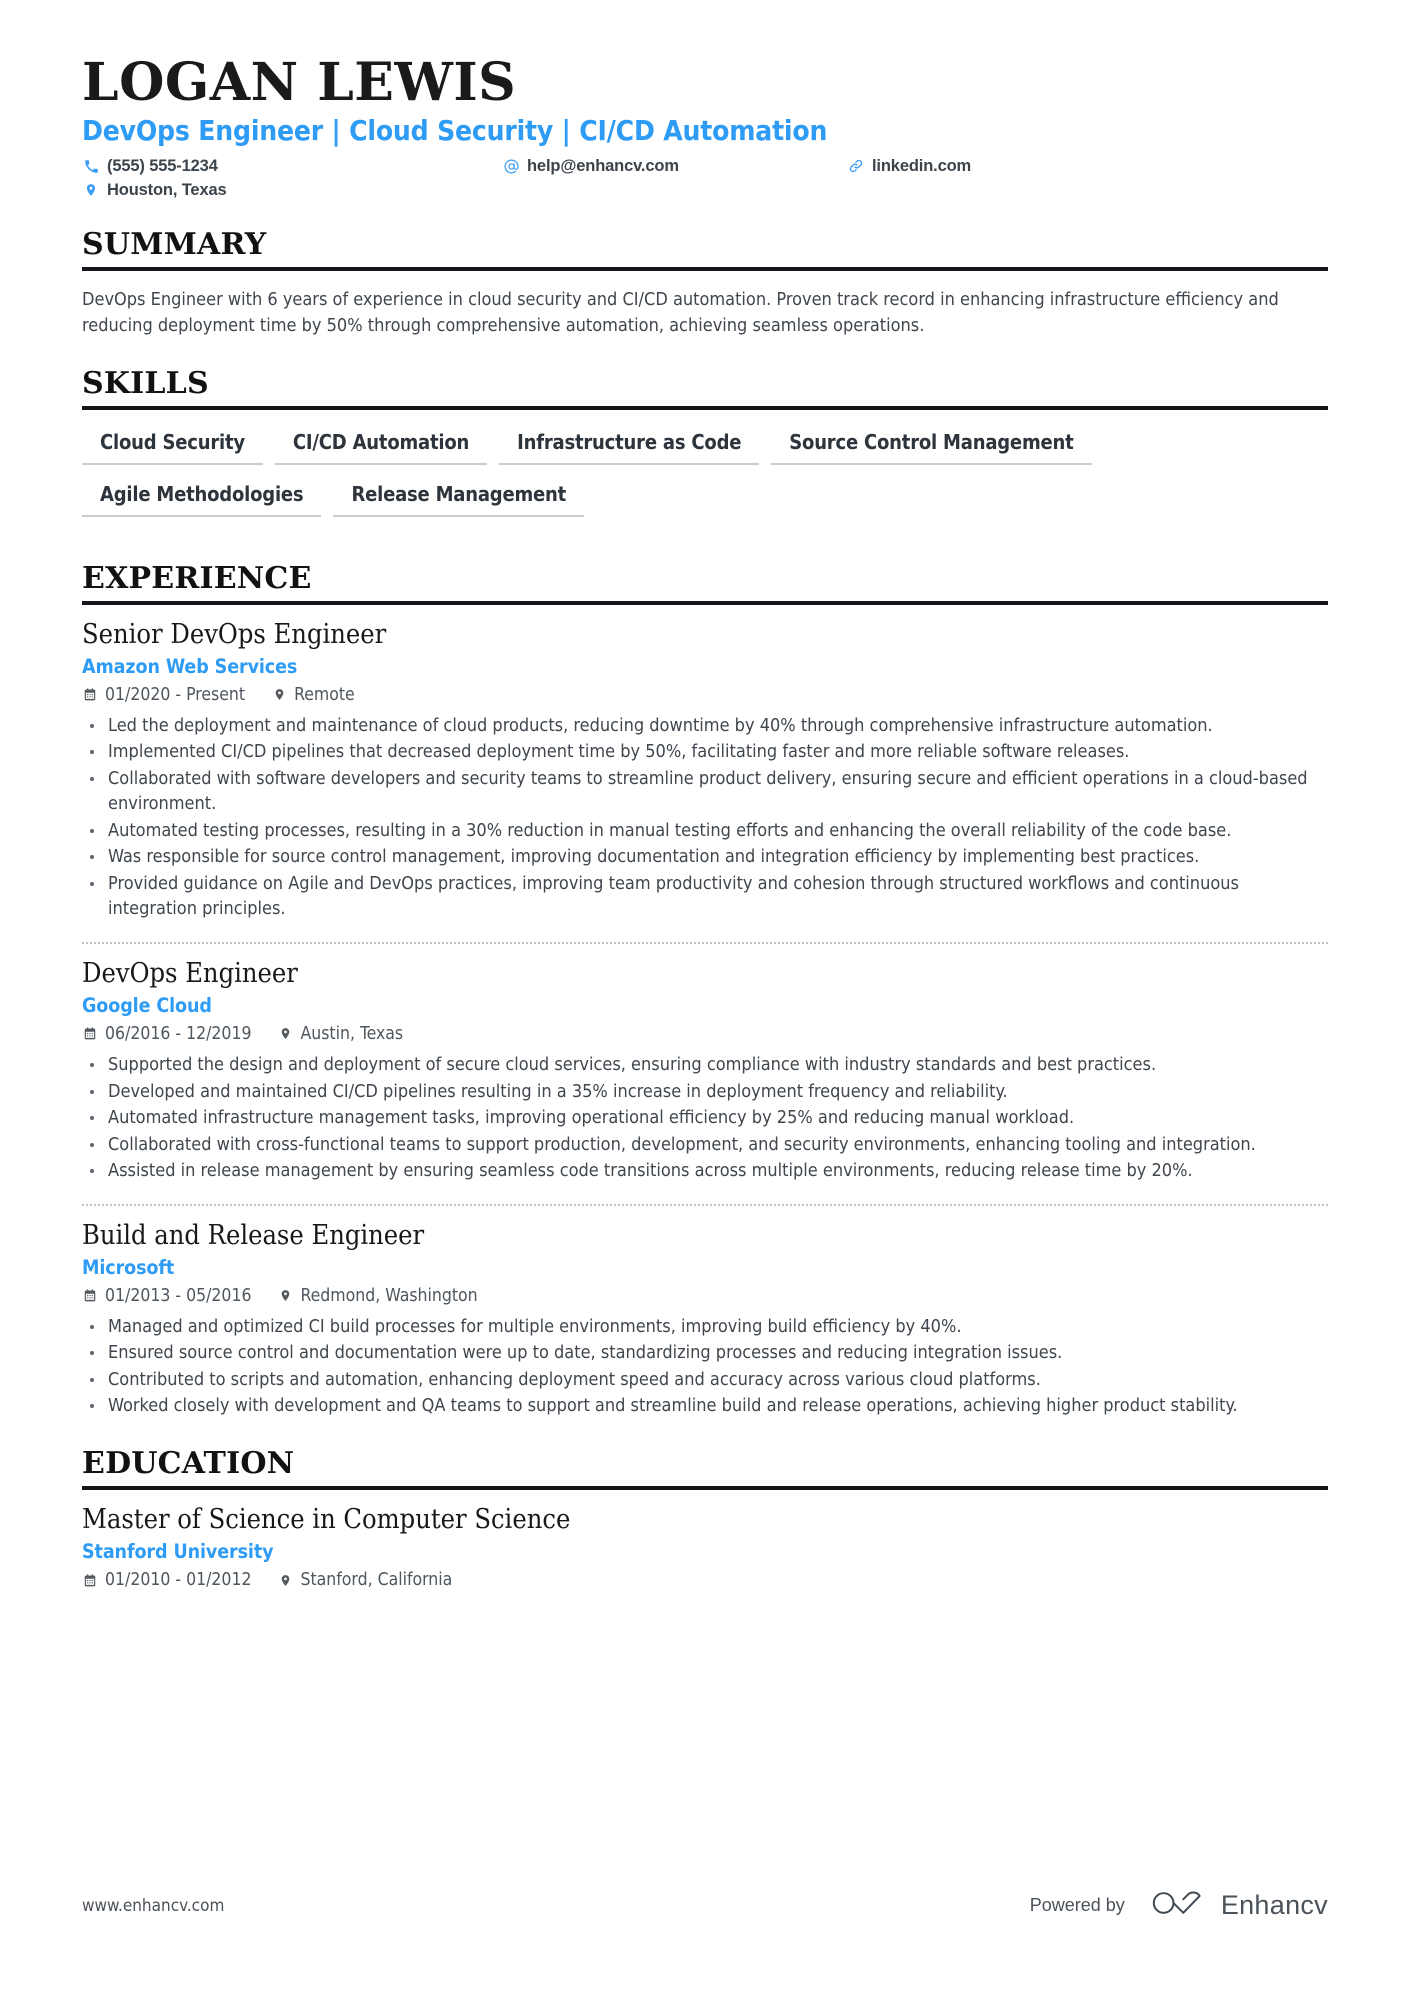 The height and width of the screenshot is (1995, 1410). I want to click on entry-title: Build and Release Engineer, so click(253, 1235).